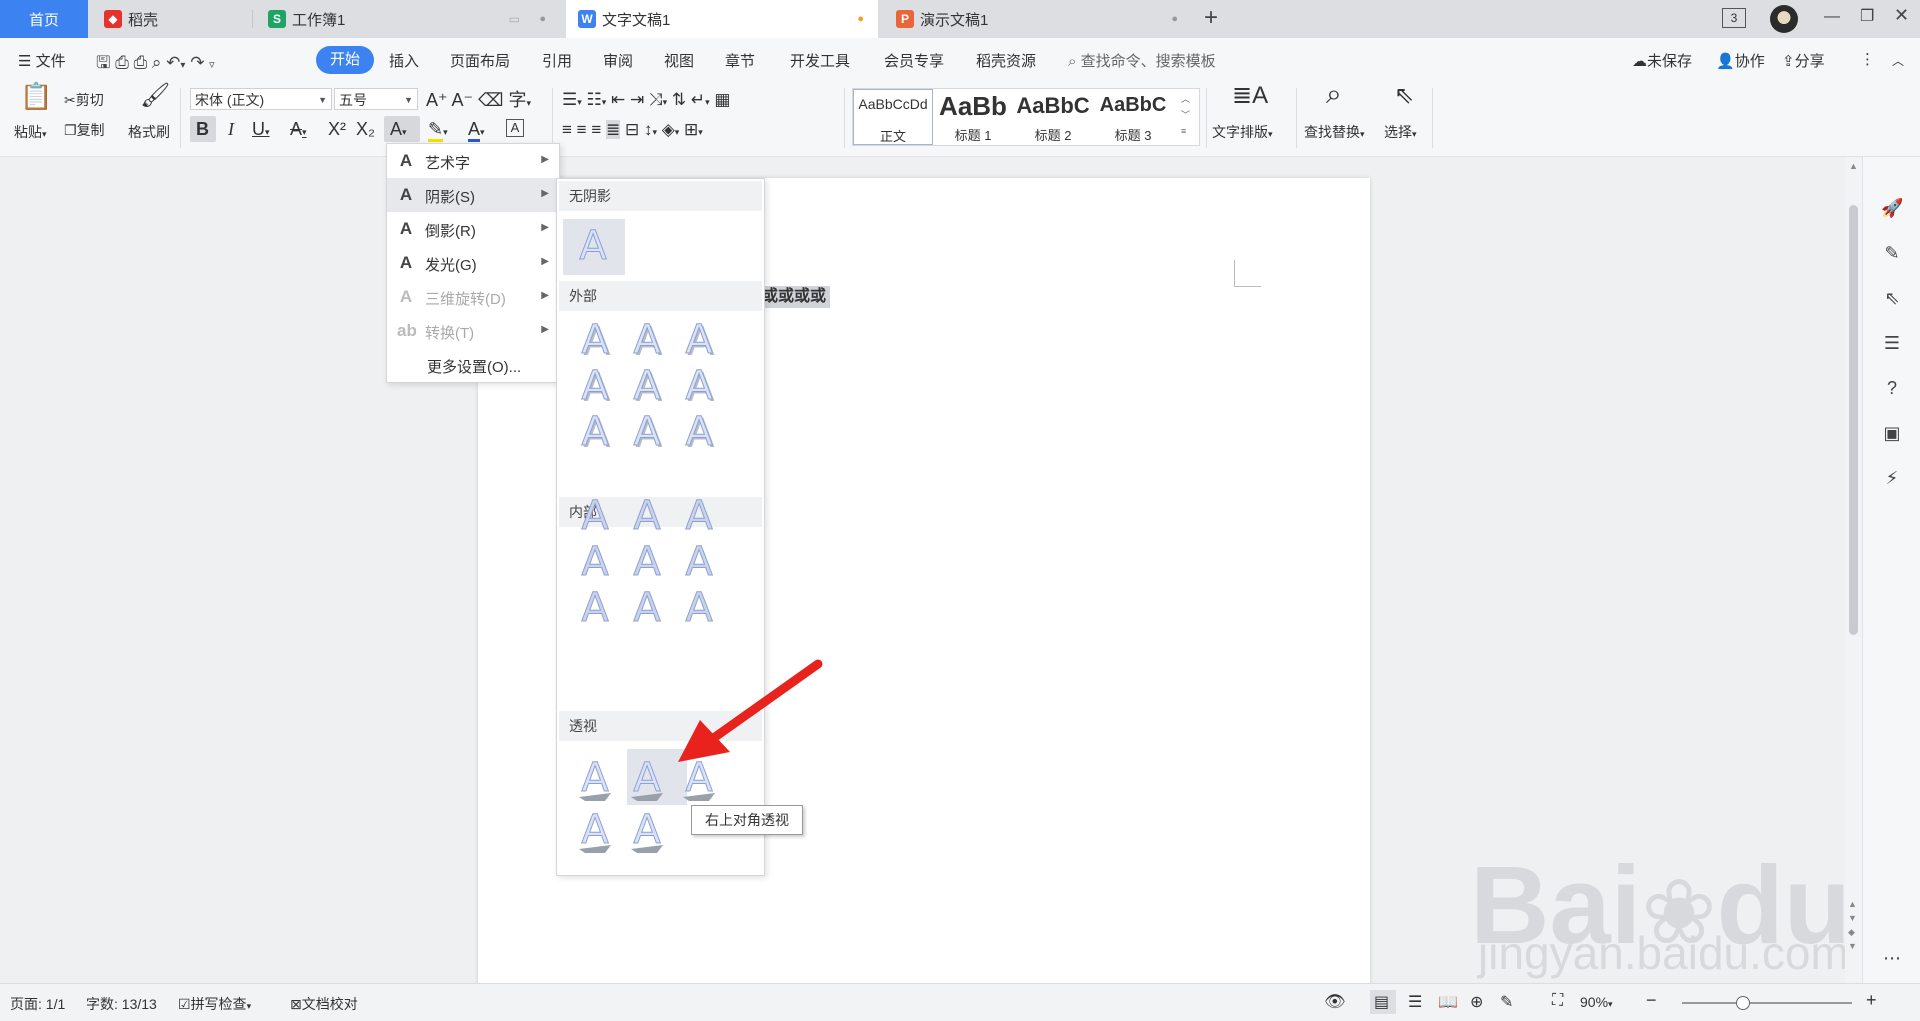 This screenshot has width=1920, height=1021. I want to click on tab-page-layout: 页面布局, so click(480, 60).